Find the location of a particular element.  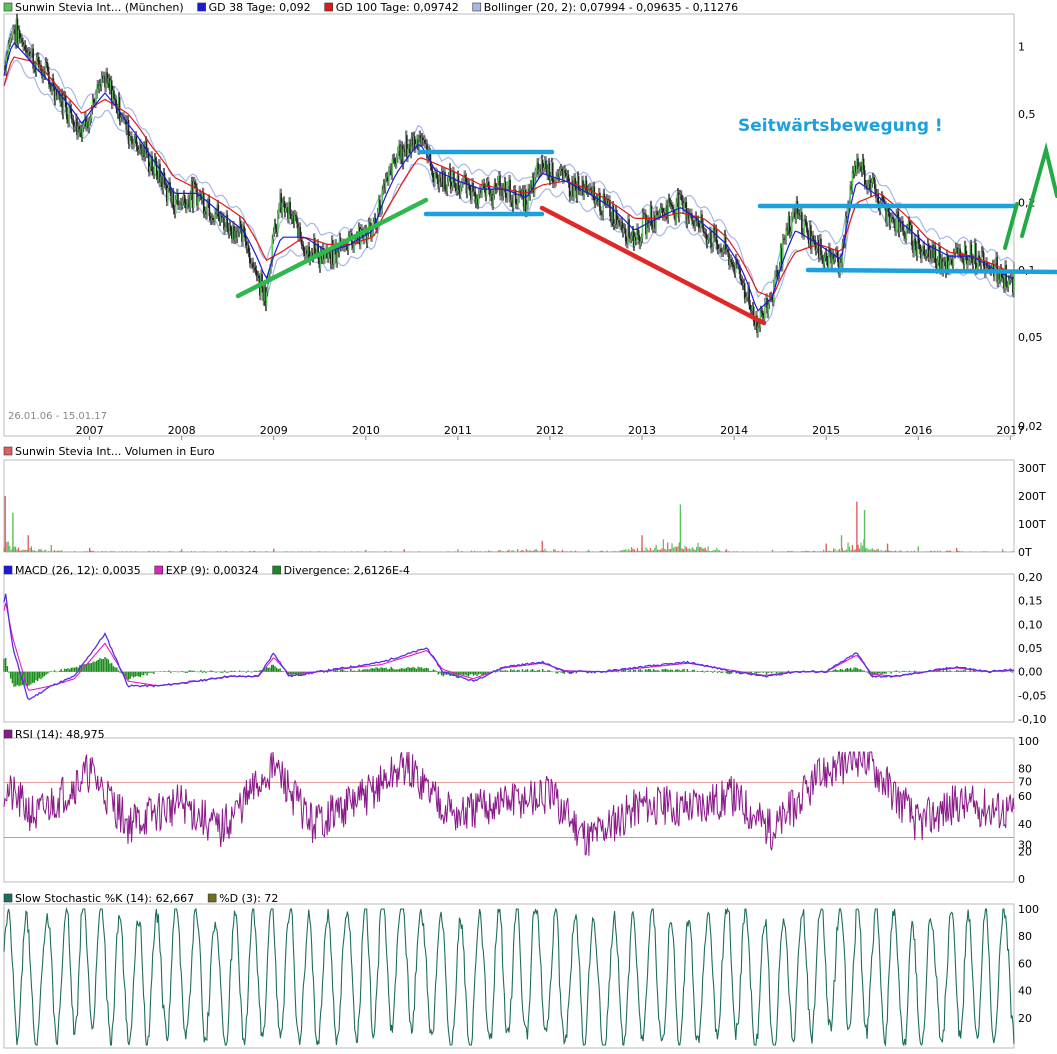

price-legend-label-0: Sunwin Stevia Int... (München) is located at coordinates (99, 7).